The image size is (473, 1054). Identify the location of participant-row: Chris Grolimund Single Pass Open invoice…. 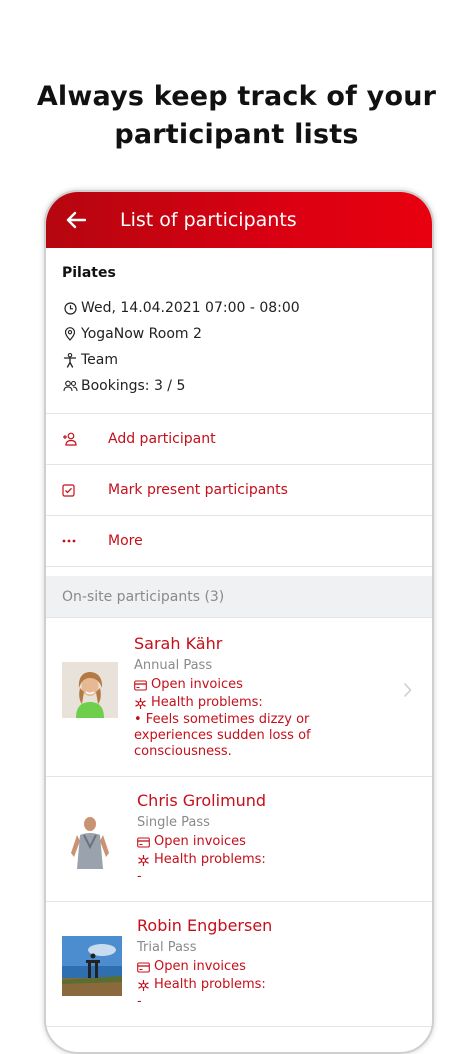
(239, 839).